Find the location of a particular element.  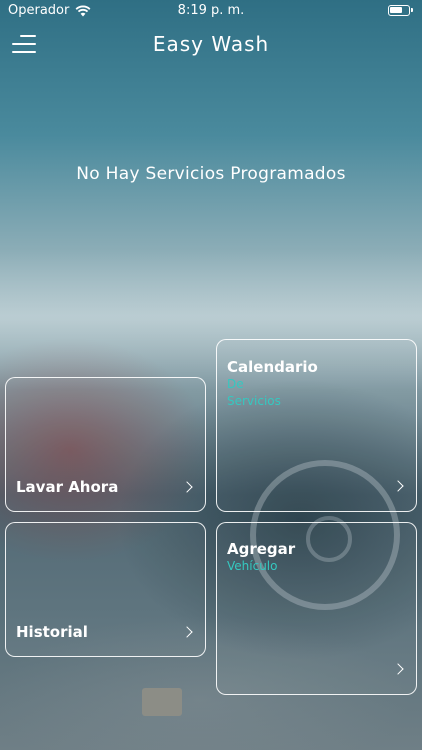

nav-bar: Easy Wash is located at coordinates (211, 45).